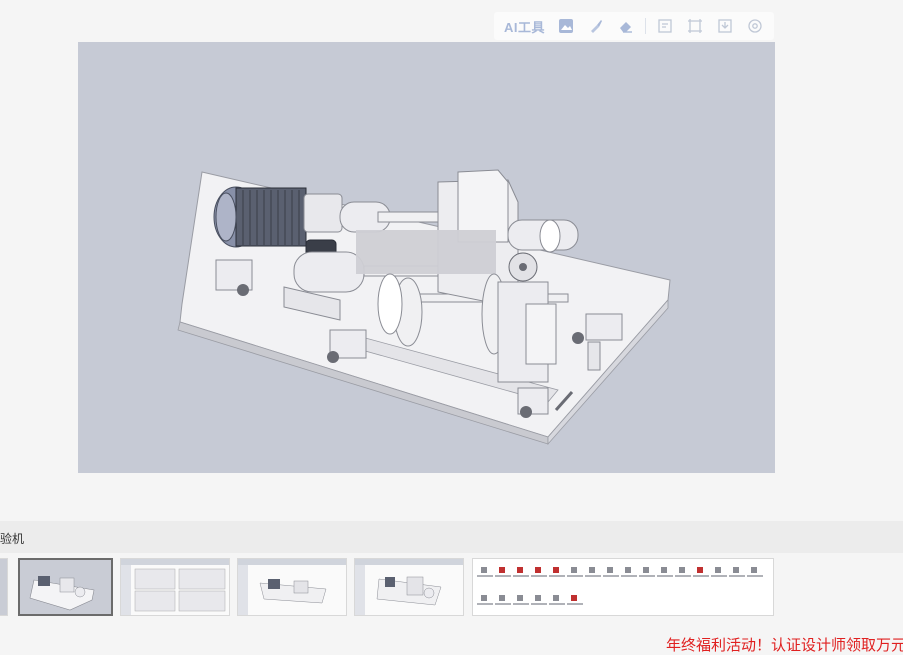 The height and width of the screenshot is (655, 903). Describe the element at coordinates (566, 26) in the screenshot. I see `image-icon` at that location.